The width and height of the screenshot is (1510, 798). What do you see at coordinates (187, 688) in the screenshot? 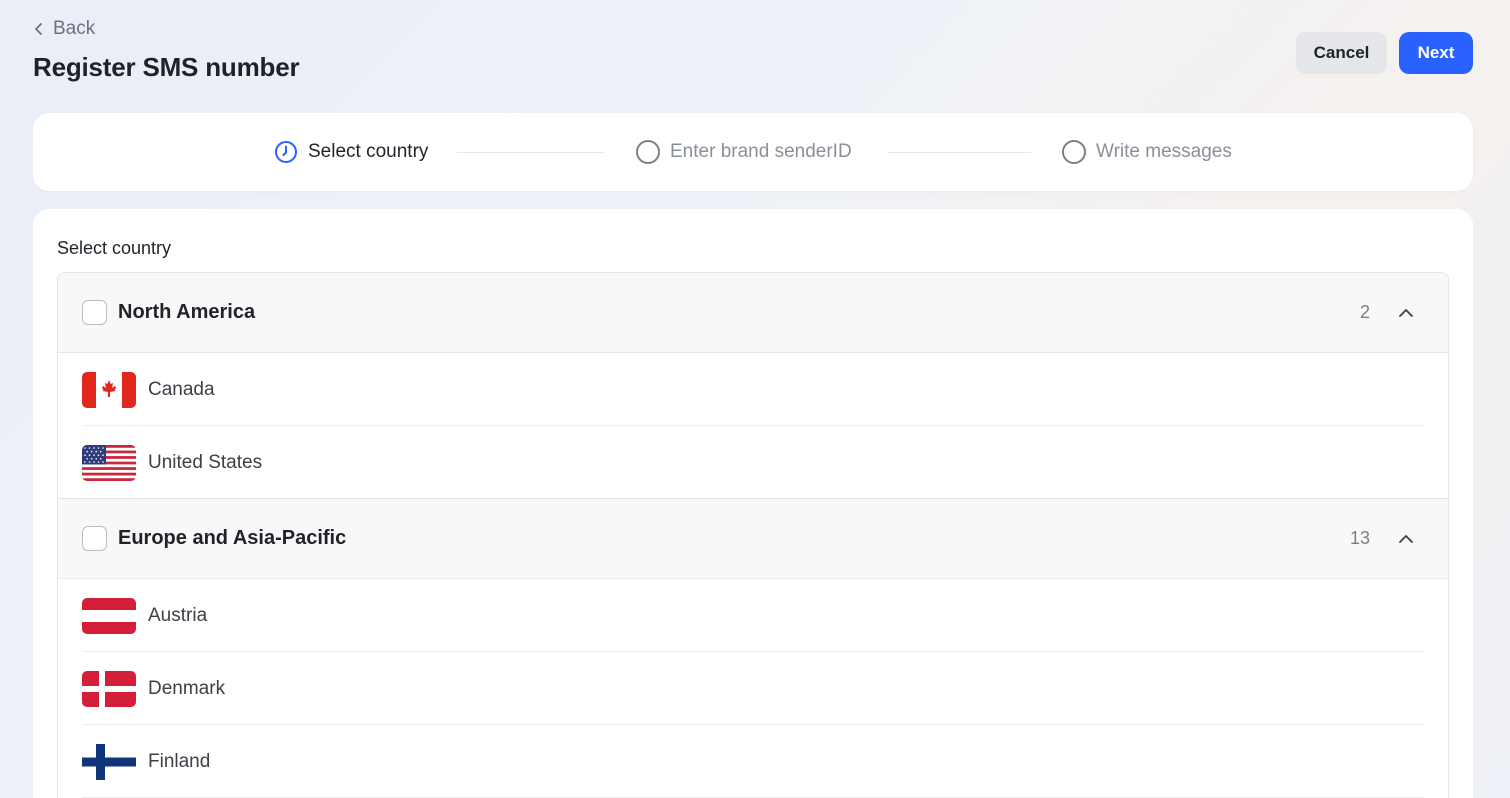
I see `country-name: Denmark` at bounding box center [187, 688].